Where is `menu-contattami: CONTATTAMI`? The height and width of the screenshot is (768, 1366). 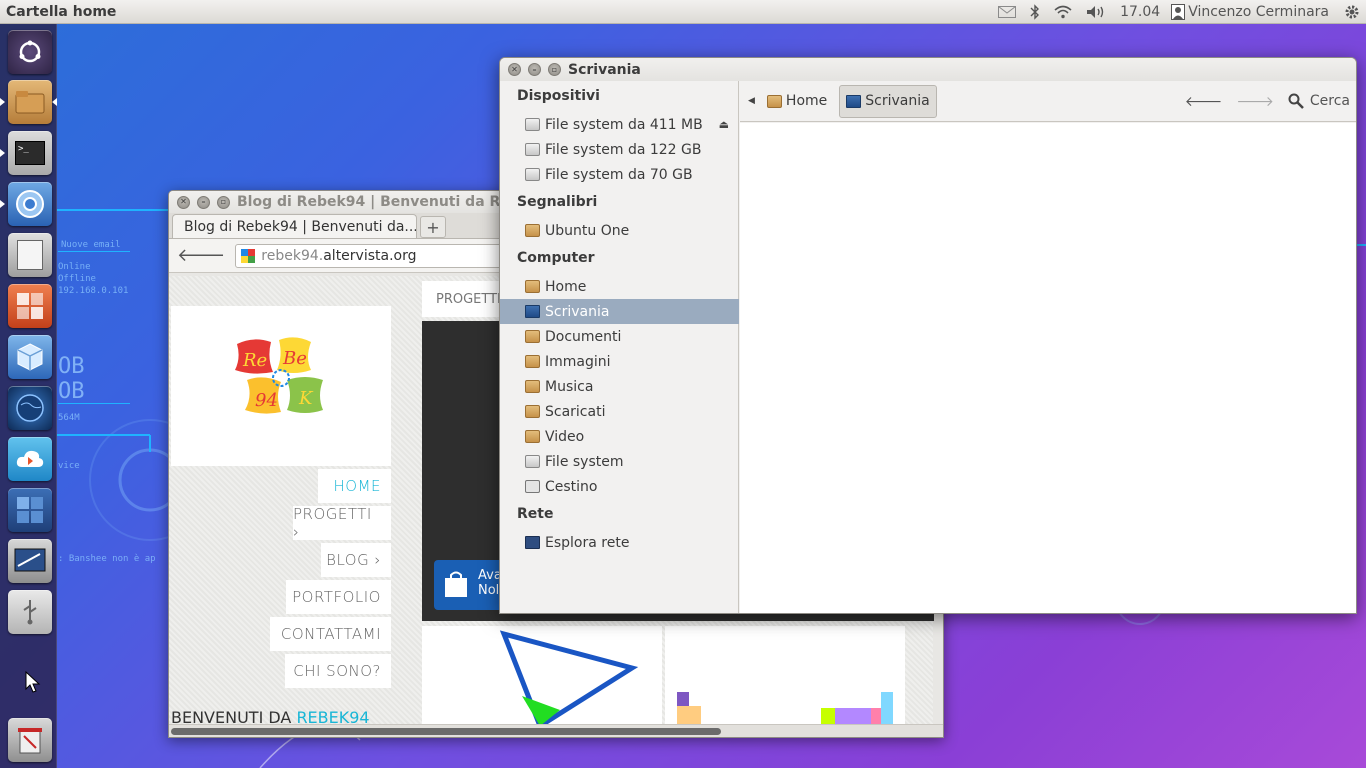 menu-contattami: CONTATTAMI is located at coordinates (330, 634).